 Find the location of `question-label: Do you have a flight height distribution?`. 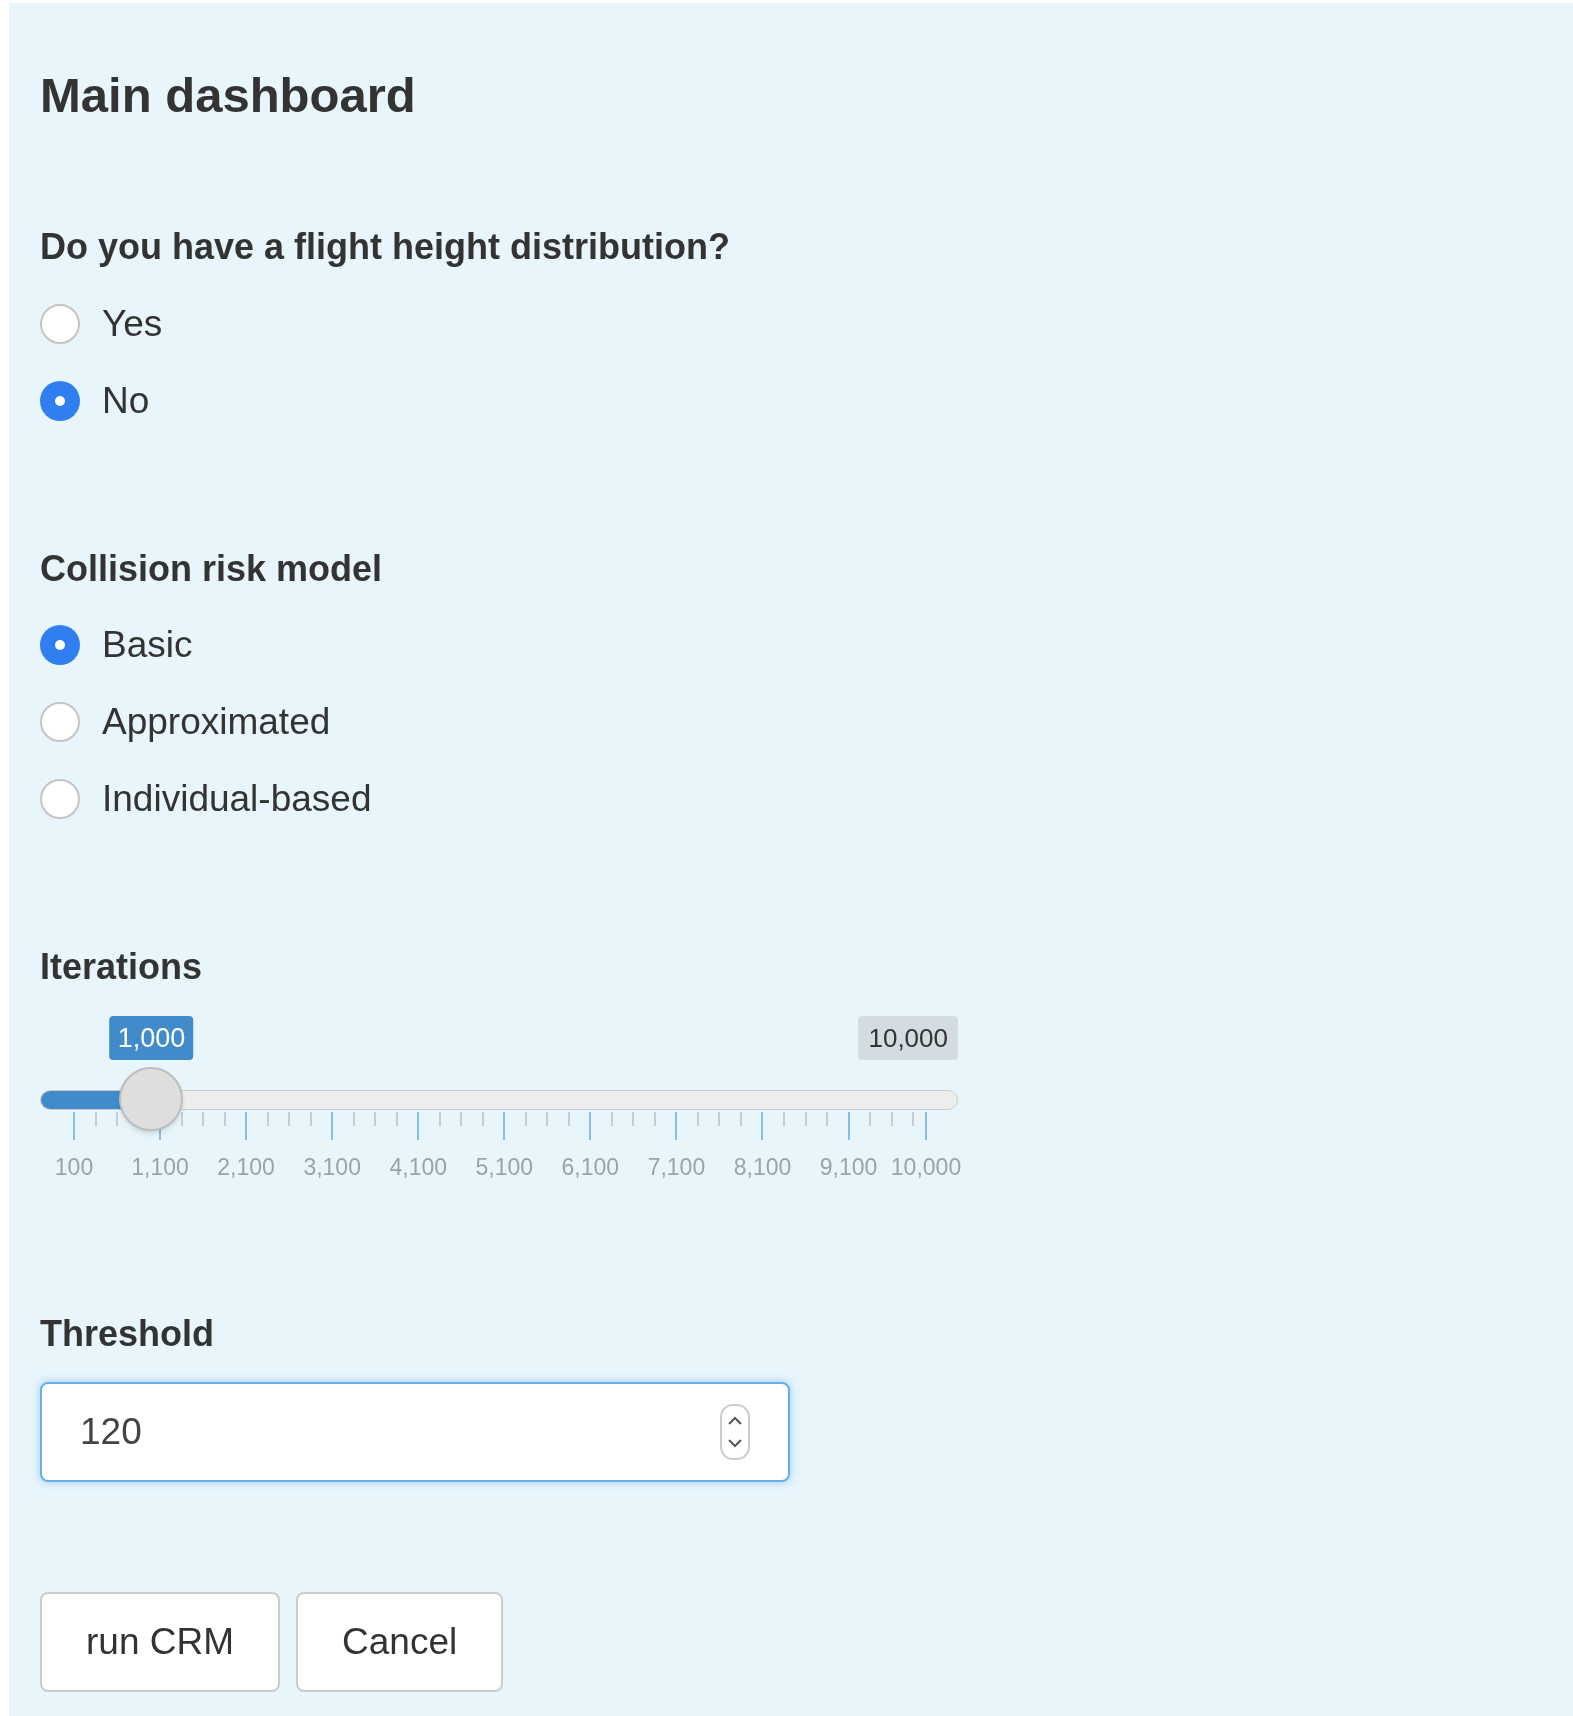

question-label: Do you have a flight height distribution? is located at coordinates (385, 247).